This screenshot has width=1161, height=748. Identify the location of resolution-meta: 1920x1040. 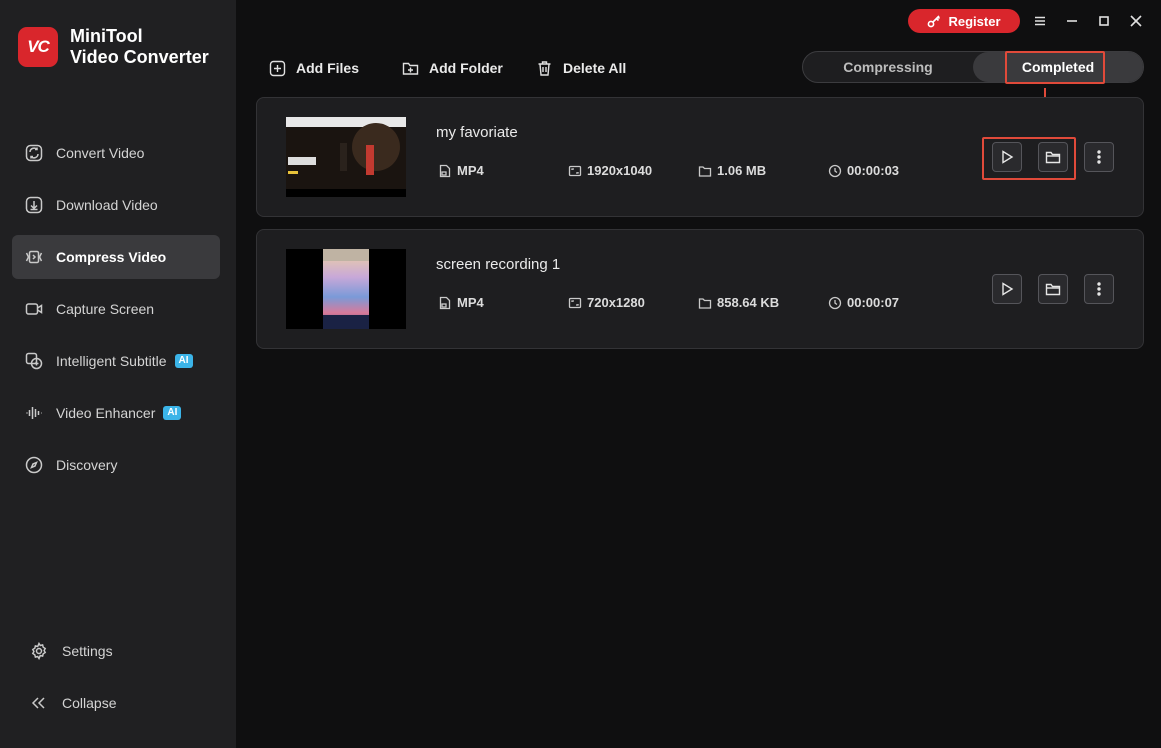
(610, 170).